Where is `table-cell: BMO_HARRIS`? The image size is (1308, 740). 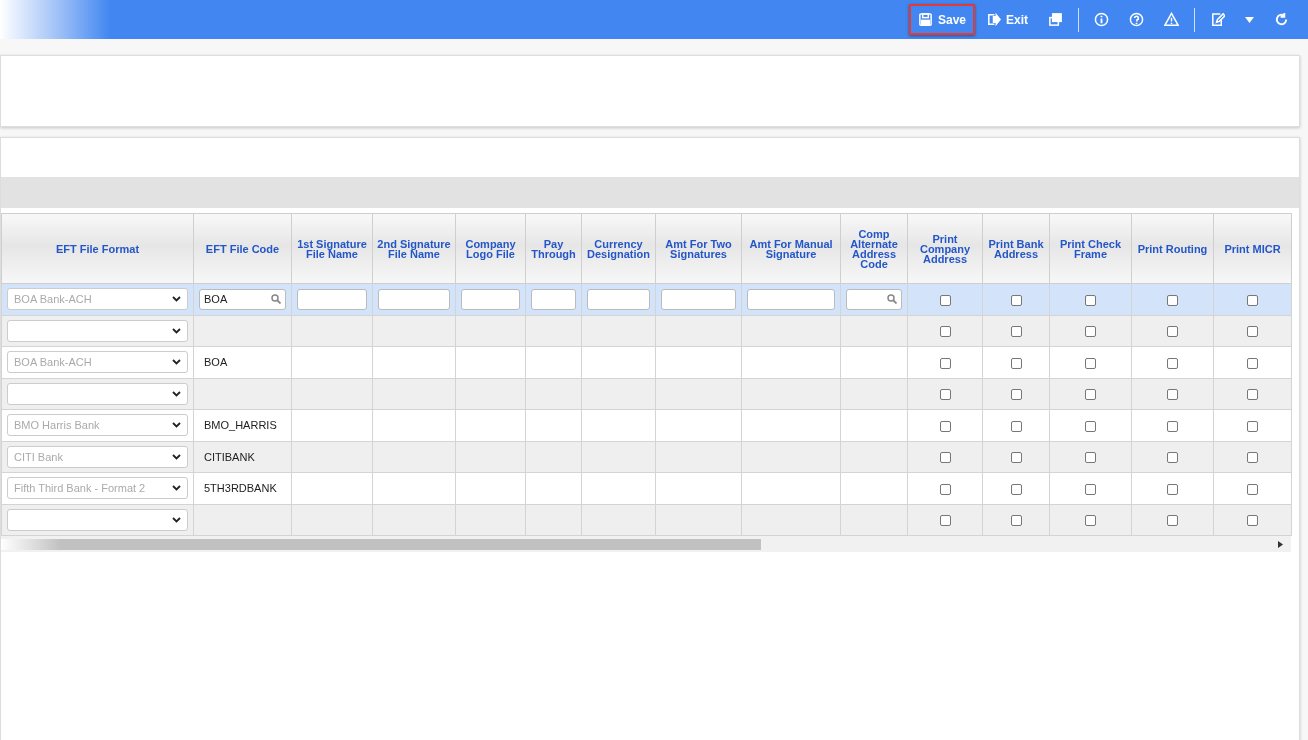
table-cell: BMO_HARRIS is located at coordinates (240, 425).